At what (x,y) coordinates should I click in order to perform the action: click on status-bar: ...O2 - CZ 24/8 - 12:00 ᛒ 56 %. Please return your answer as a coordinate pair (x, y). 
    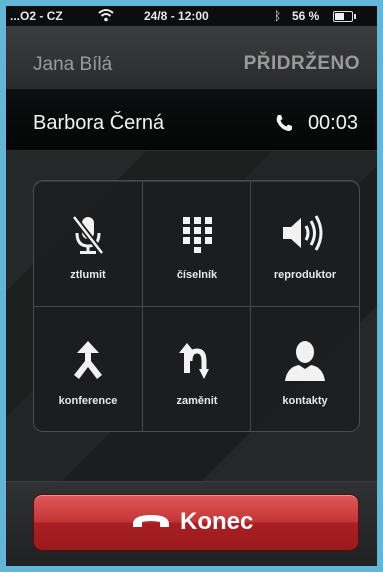
    Looking at the image, I should click on (191, 16).